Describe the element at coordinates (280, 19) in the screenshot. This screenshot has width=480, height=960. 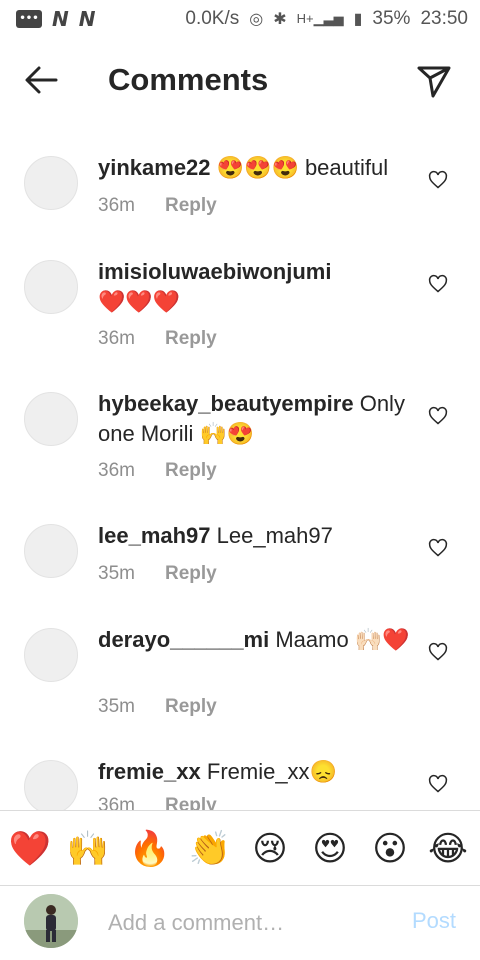
I see `bluetooth-icon: ✱` at that location.